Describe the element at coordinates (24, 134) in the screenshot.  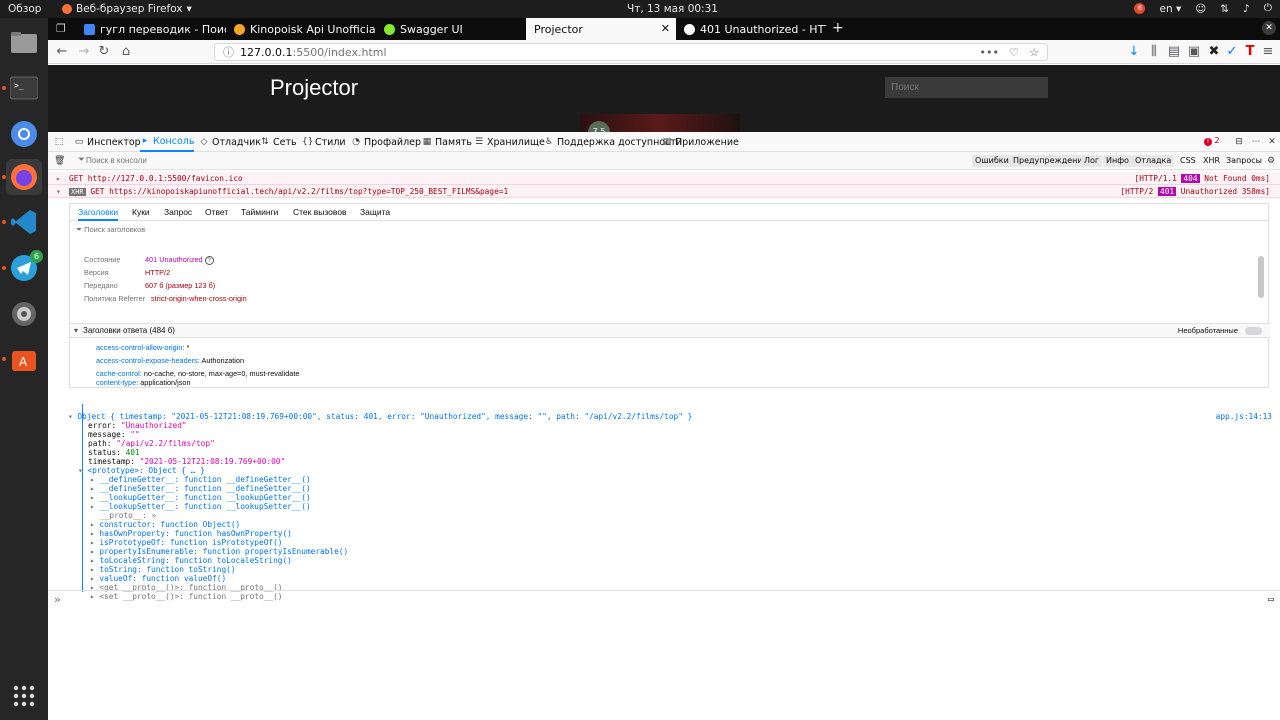
I see `dock-chromium` at that location.